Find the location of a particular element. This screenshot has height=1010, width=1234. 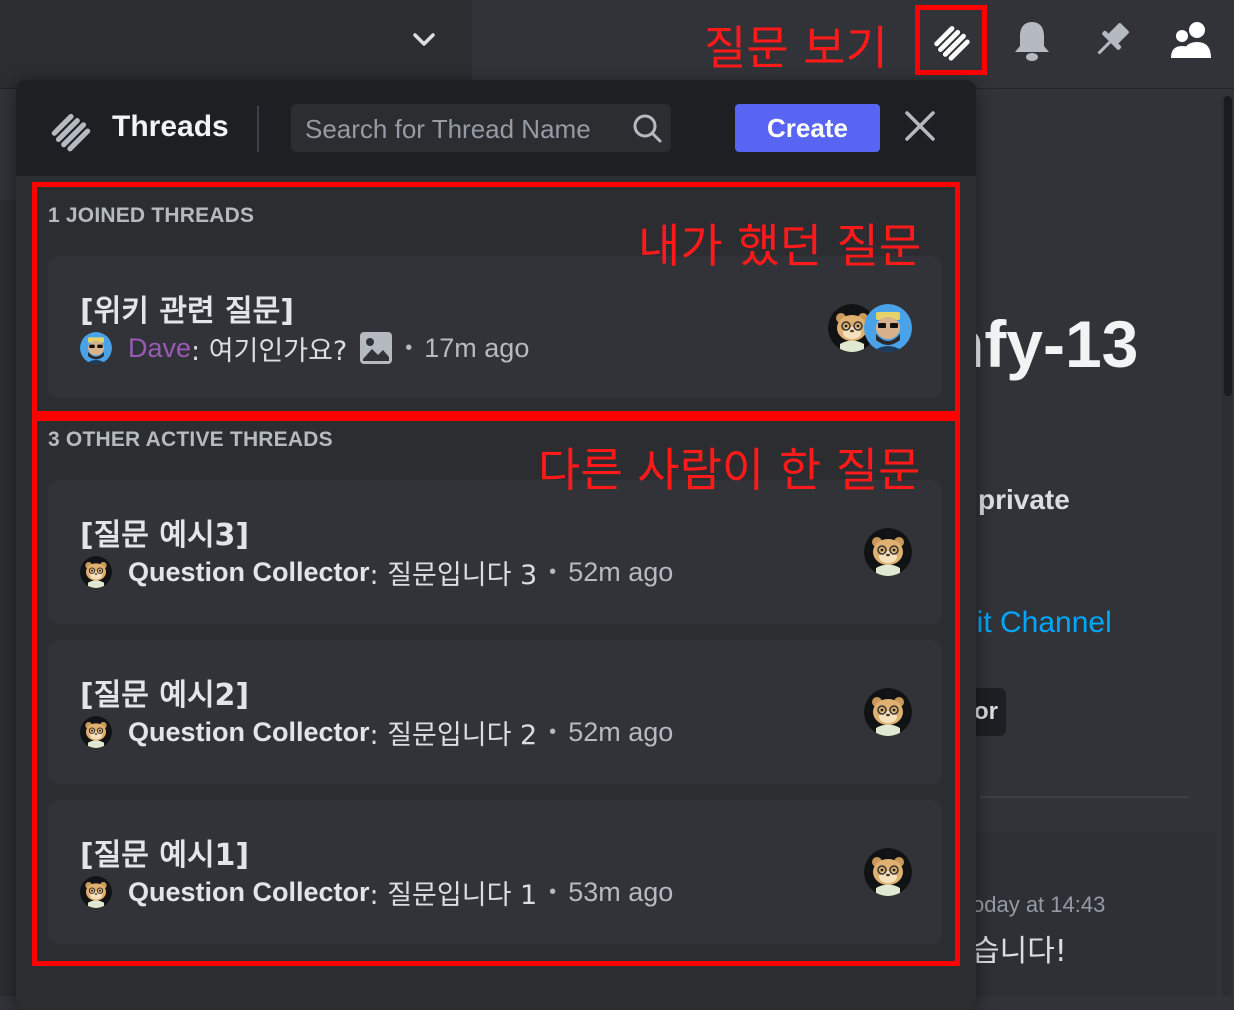

channel-private-text: private is located at coordinates (1024, 499).